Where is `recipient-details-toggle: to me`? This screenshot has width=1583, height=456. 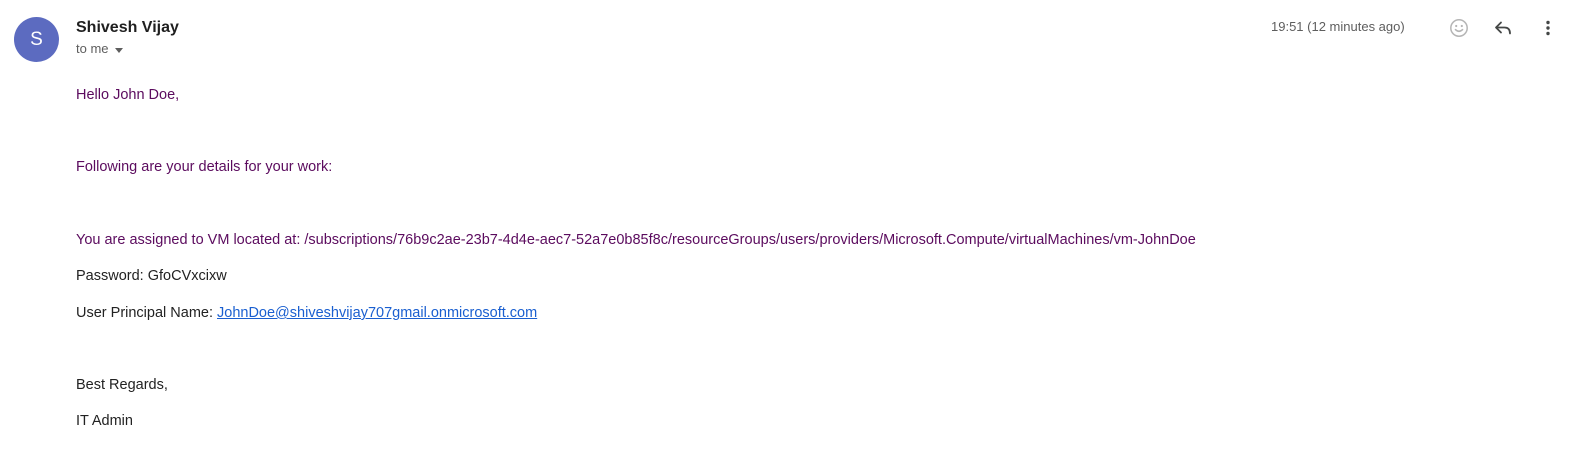 recipient-details-toggle: to me is located at coordinates (99, 49).